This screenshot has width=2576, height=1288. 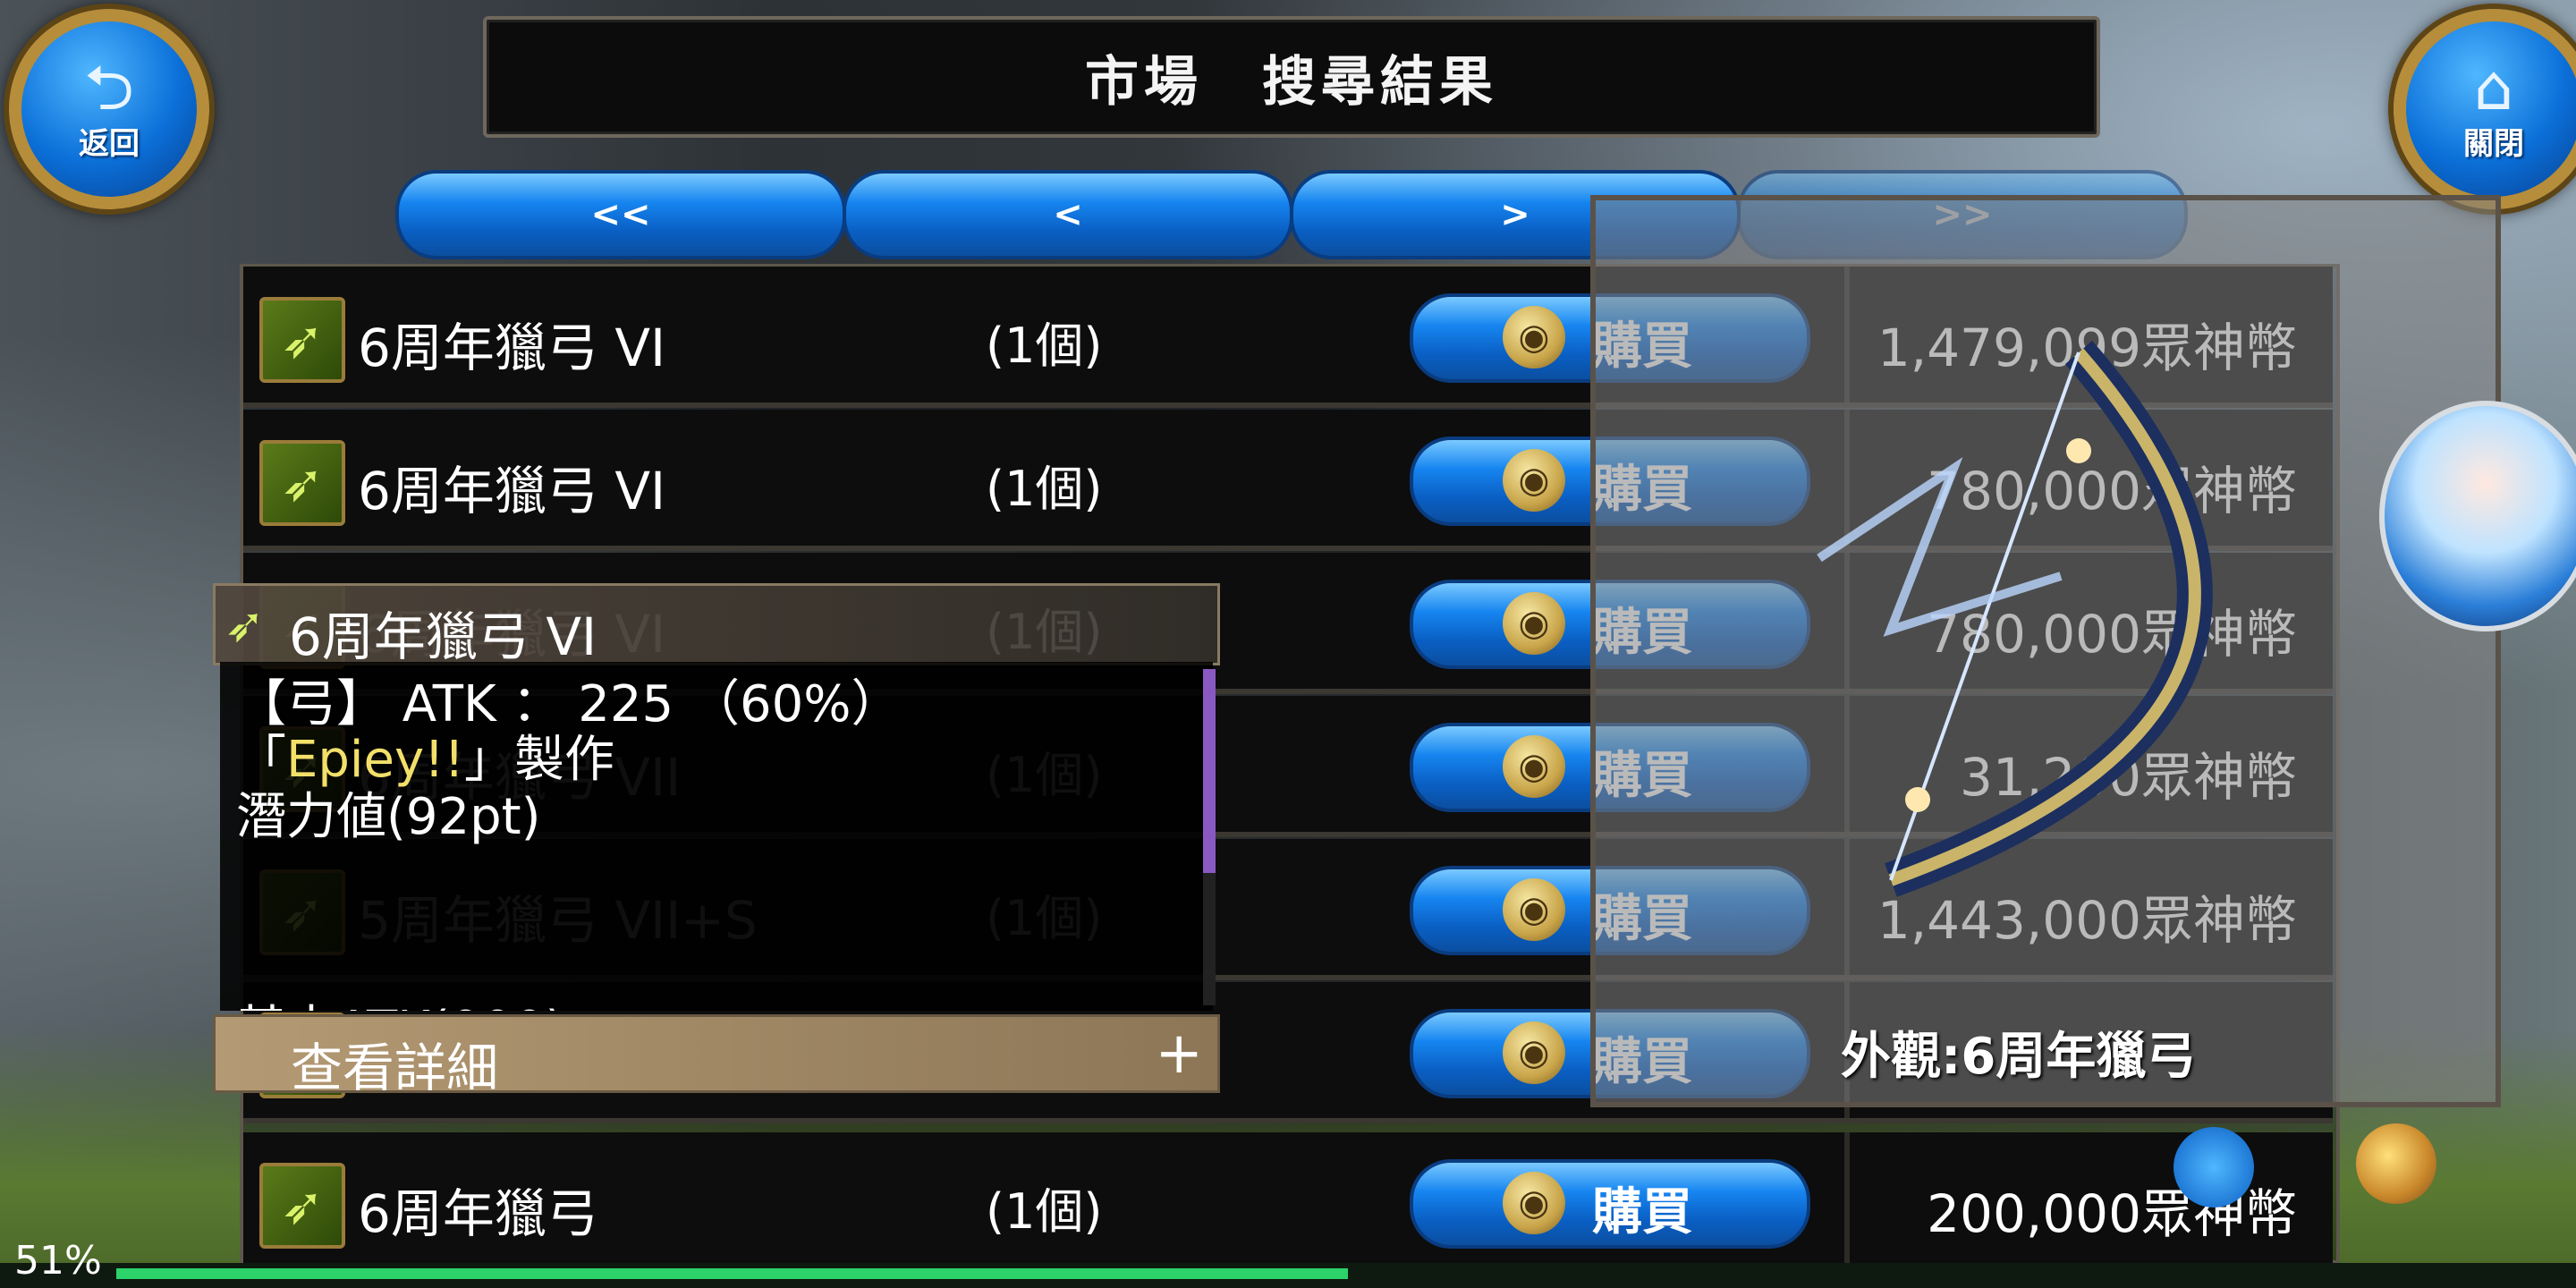 What do you see at coordinates (395, 1068) in the screenshot?
I see `view-details-label: 查看詳細` at bounding box center [395, 1068].